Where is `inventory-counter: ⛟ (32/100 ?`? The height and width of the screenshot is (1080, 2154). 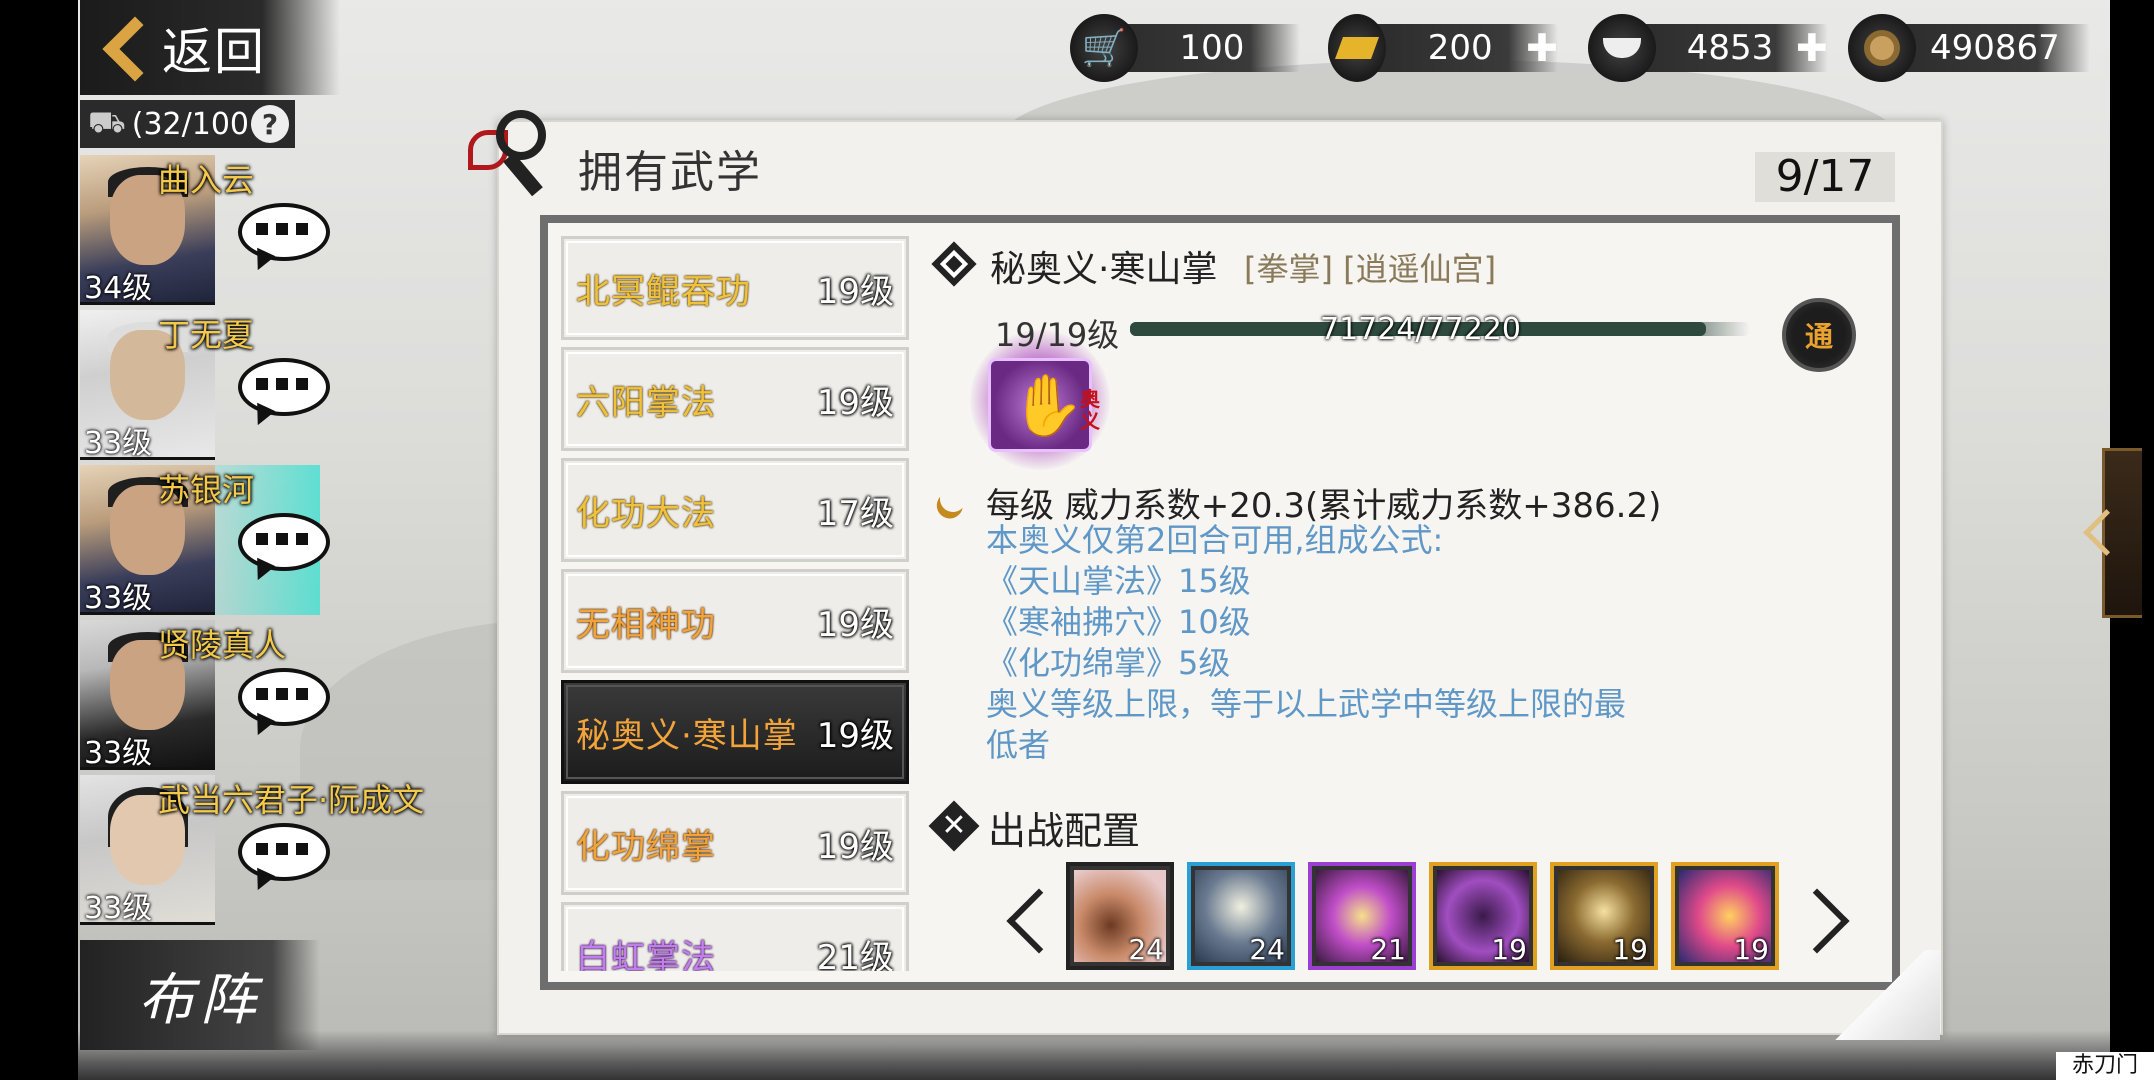 inventory-counter: ⛟ (32/100 ? is located at coordinates (187, 124).